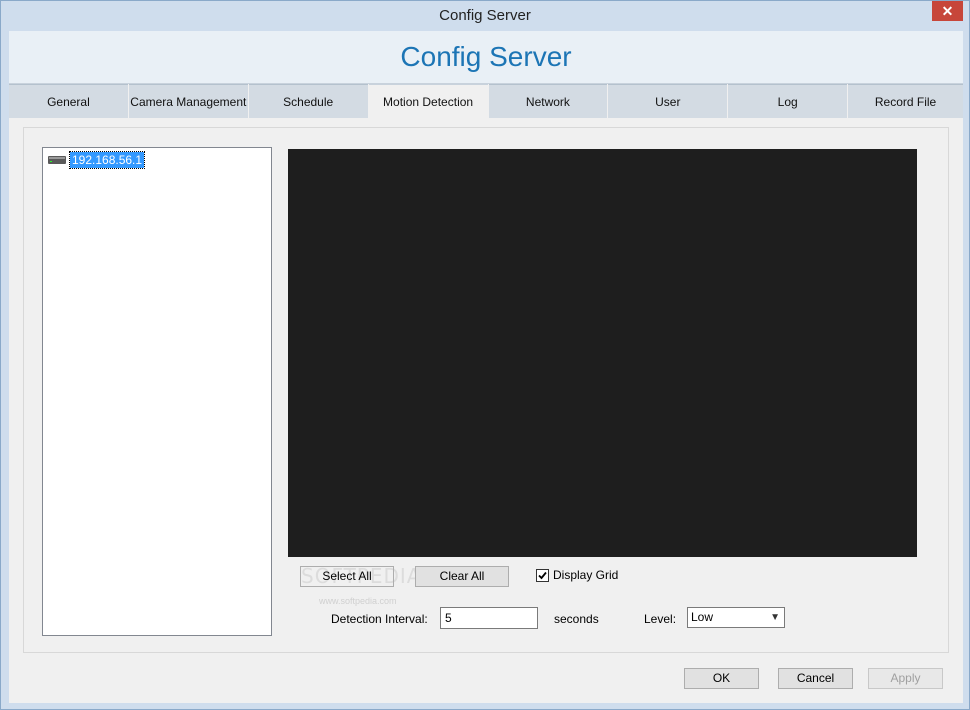  I want to click on tab-log: Log, so click(788, 101).